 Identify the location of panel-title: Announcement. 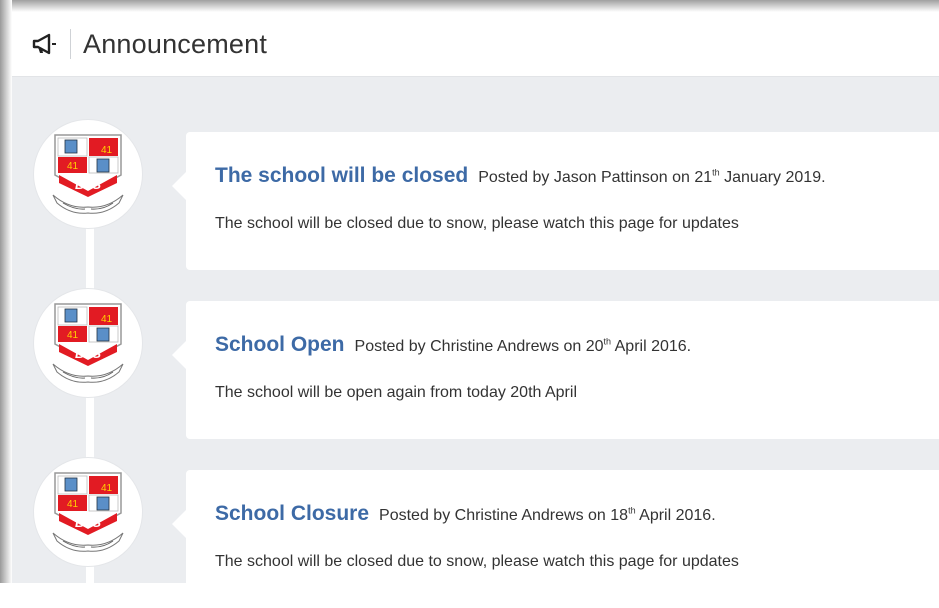
(175, 43).